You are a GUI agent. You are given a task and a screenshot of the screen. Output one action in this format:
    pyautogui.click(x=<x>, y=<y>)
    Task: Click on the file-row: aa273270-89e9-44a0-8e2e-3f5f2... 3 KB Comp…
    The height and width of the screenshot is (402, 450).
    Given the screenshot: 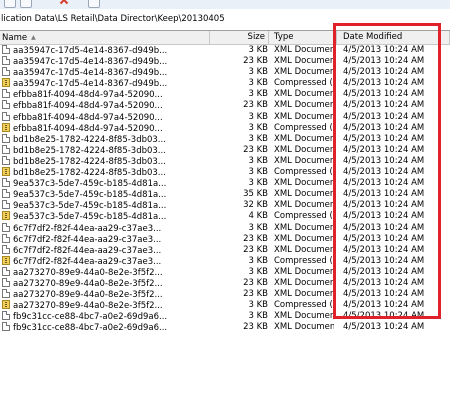 What is the action you would take?
    pyautogui.click(x=225, y=305)
    